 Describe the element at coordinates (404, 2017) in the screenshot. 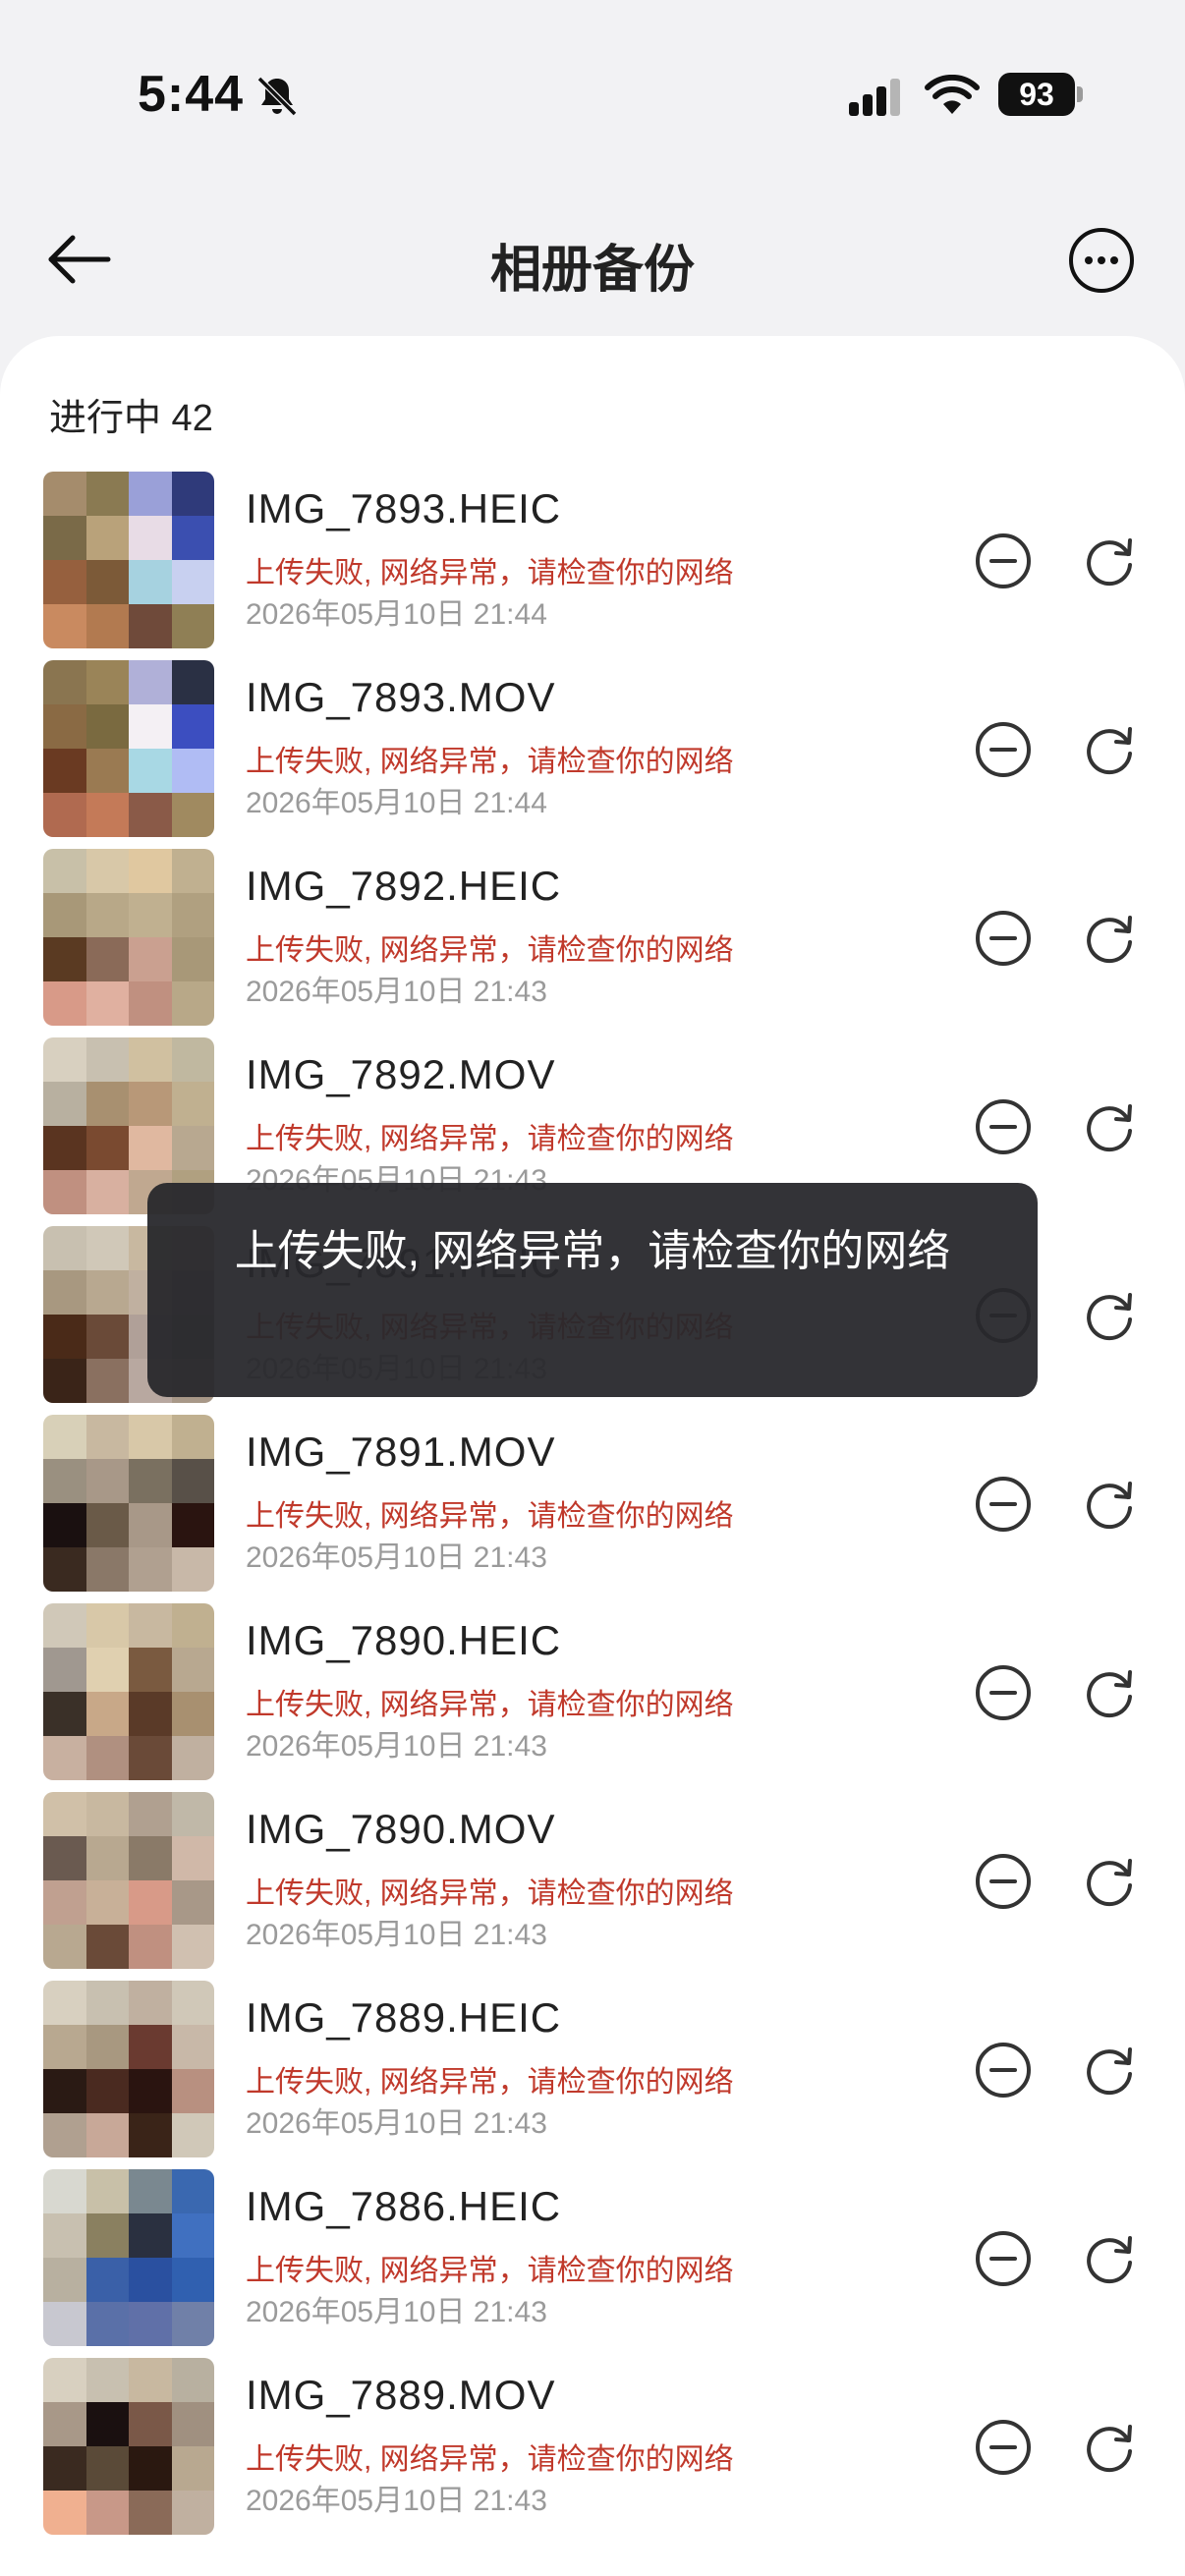

I see `file-name: IMG_7889.HEIC` at that location.